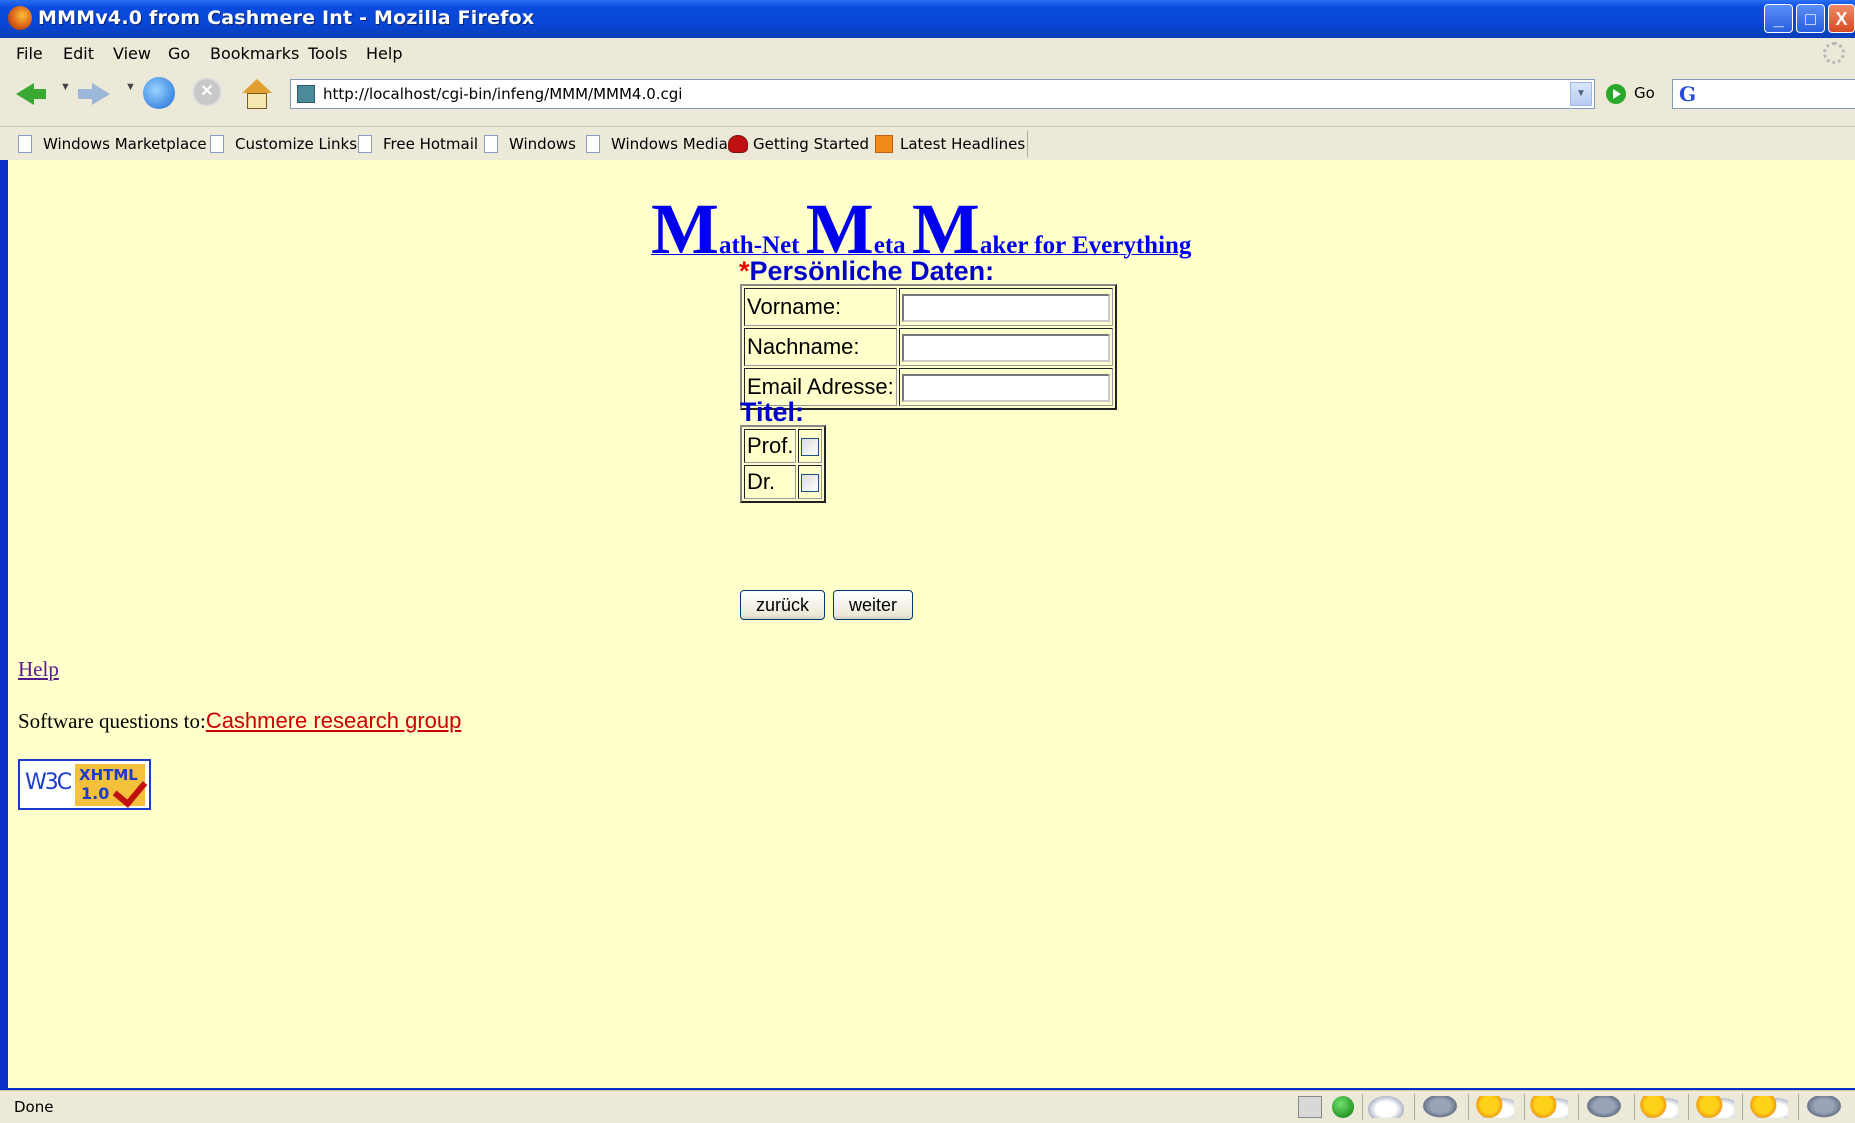  Describe the element at coordinates (770, 482) in the screenshot. I see `dr-label: Dr.` at that location.